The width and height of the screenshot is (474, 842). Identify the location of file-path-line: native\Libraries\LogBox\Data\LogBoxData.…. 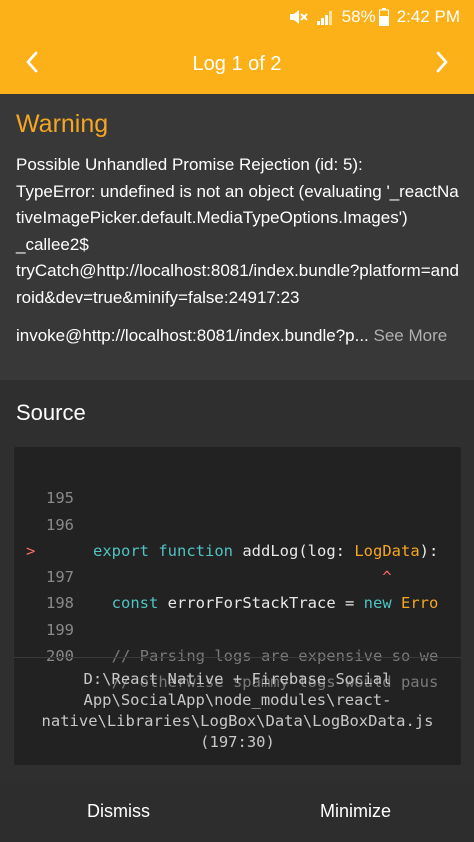
(237, 721).